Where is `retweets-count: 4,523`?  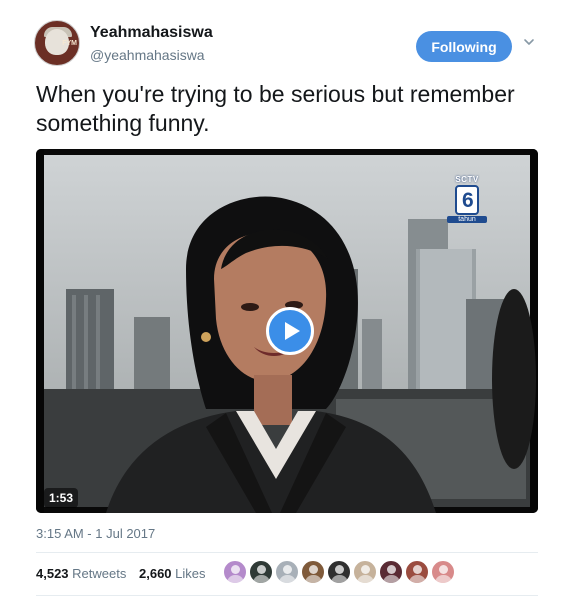
retweets-count: 4,523 is located at coordinates (52, 573).